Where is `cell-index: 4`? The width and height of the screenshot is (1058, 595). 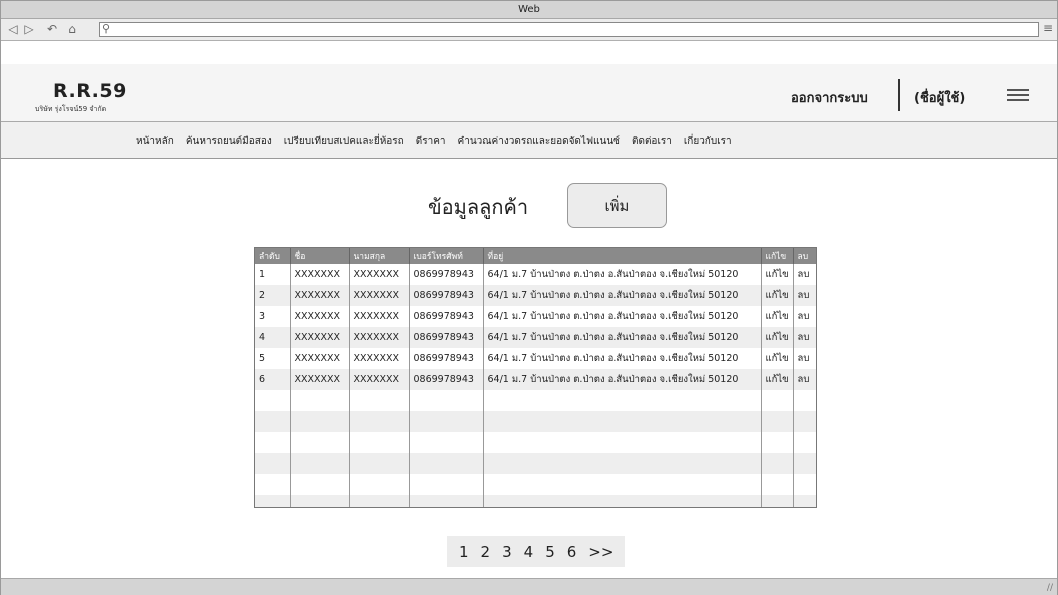 cell-index: 4 is located at coordinates (273, 337).